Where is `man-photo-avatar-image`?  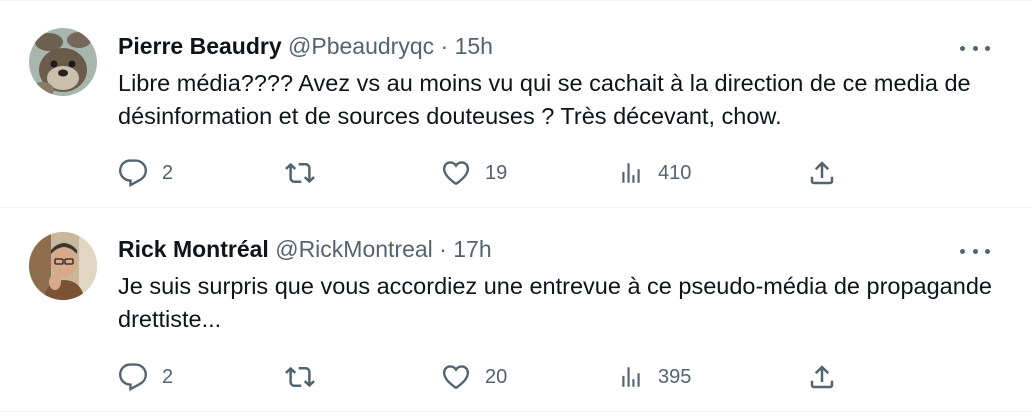
man-photo-avatar-image is located at coordinates (63, 266).